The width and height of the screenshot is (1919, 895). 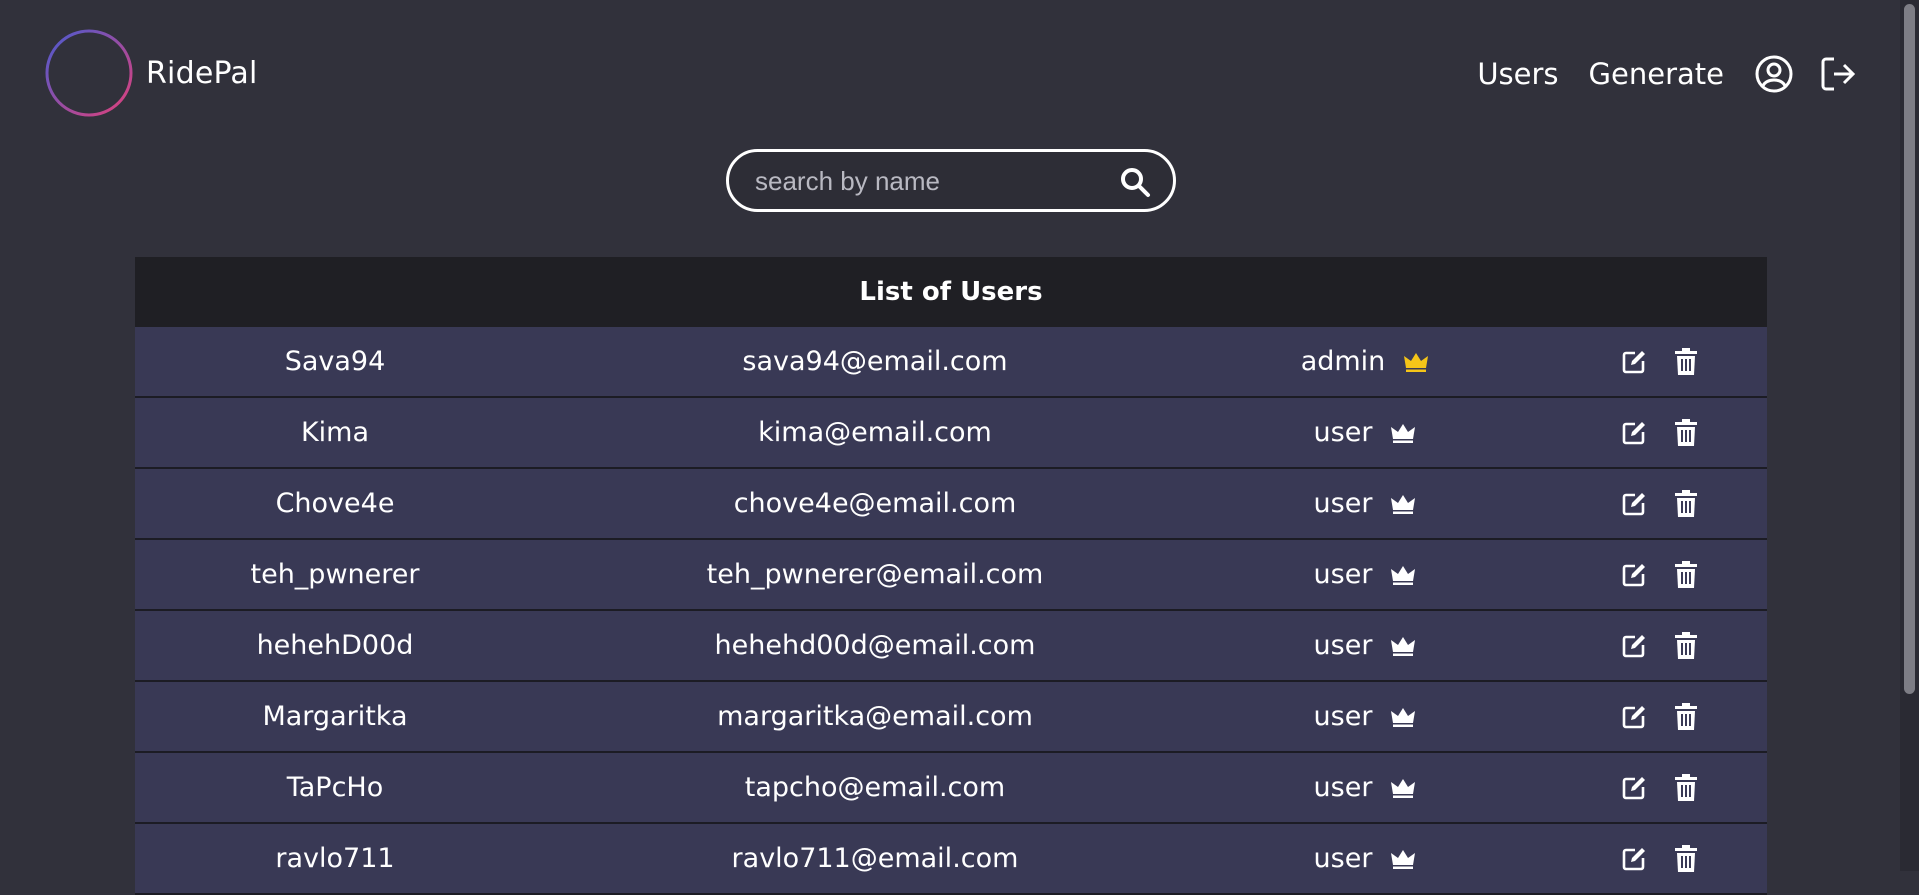 What do you see at coordinates (875, 645) in the screenshot?
I see `user-email: hehehd00d@email.com` at bounding box center [875, 645].